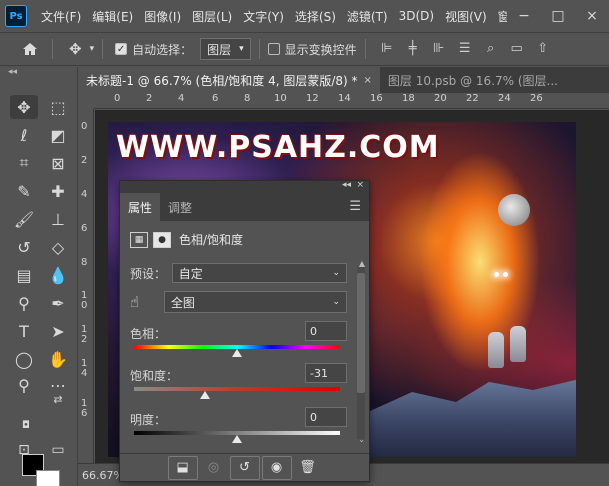 This screenshot has width=609, height=486. What do you see at coordinates (58, 303) in the screenshot?
I see `pen-tool-icon: ✒` at bounding box center [58, 303].